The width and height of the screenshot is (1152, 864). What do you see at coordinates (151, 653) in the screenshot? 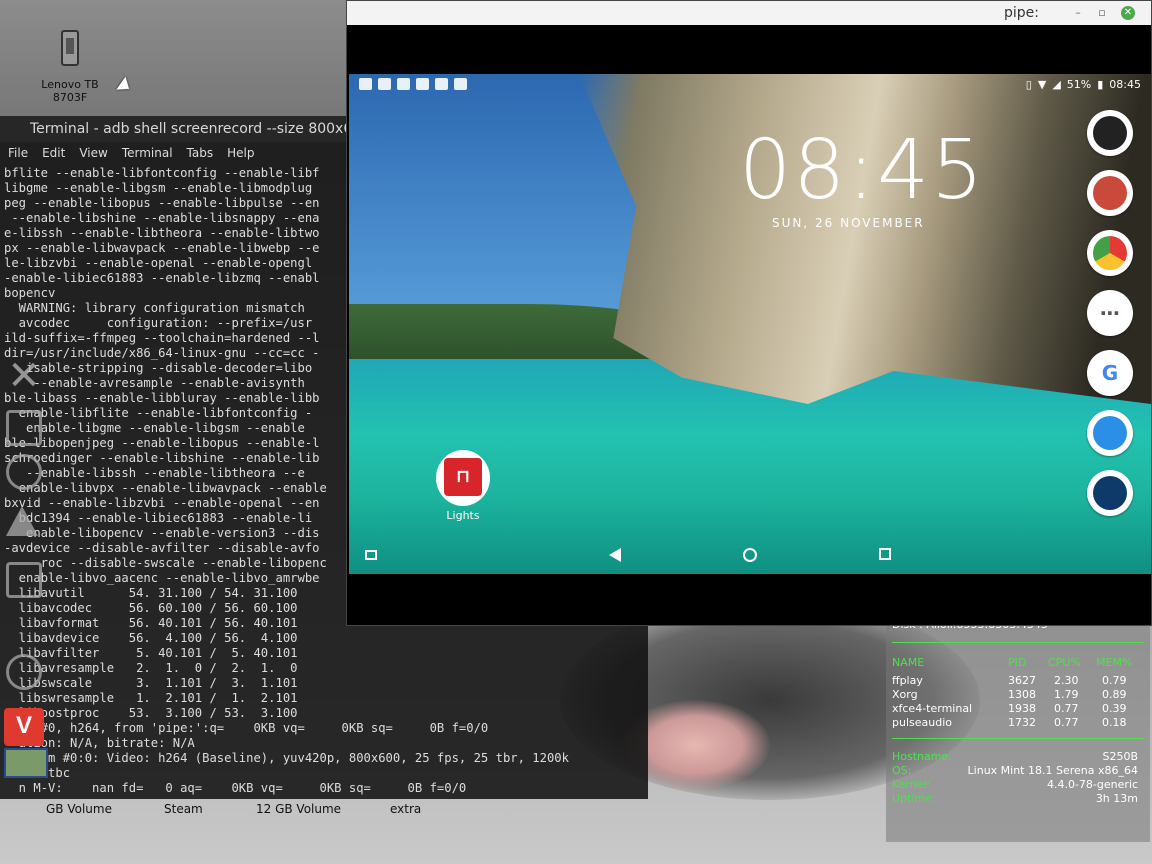
I see `terminal-line: libavfilter 5. 40.101 / 5. 40.101` at bounding box center [151, 653].